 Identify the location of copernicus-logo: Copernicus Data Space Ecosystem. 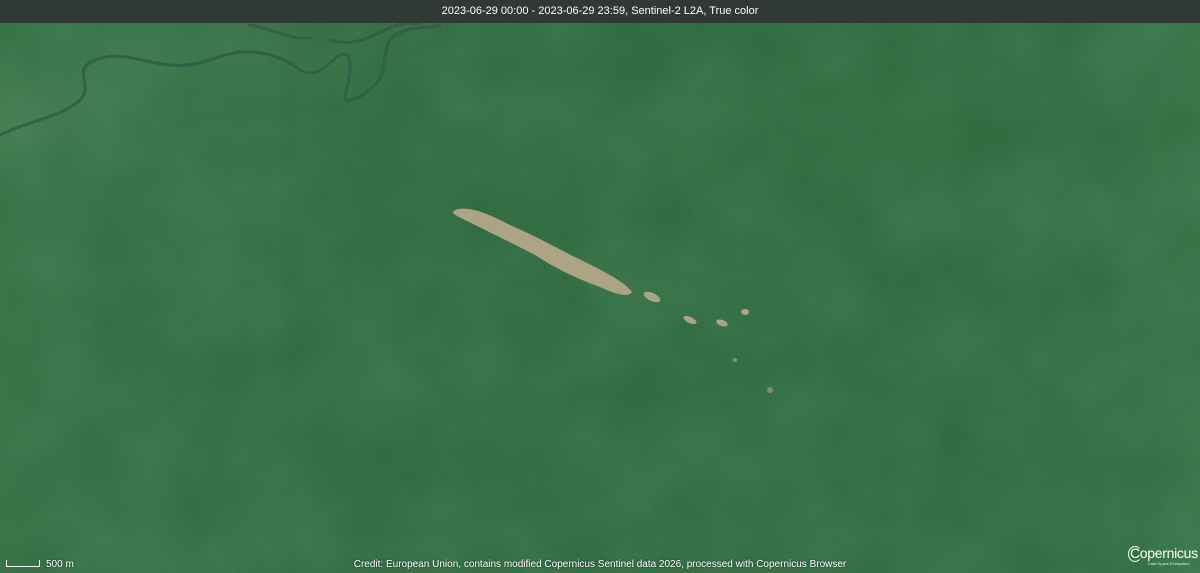
(1163, 557).